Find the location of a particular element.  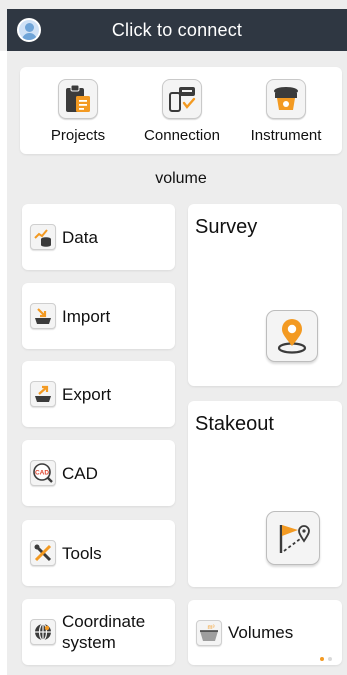

survey-tile: Survey is located at coordinates (265, 295).